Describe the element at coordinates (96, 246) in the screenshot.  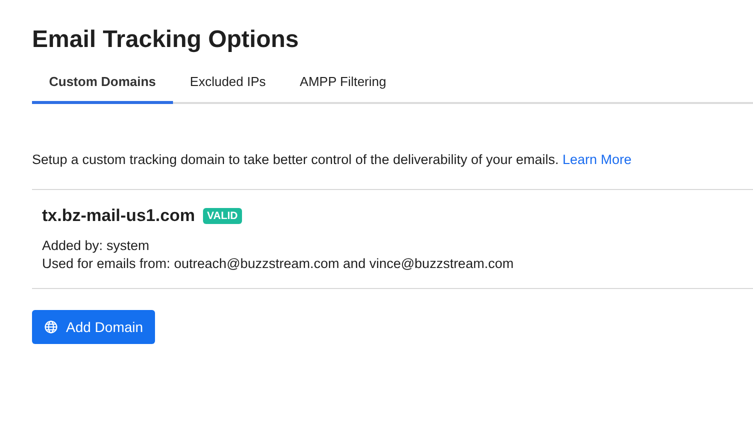
I see `detail-text: Added by: system` at that location.